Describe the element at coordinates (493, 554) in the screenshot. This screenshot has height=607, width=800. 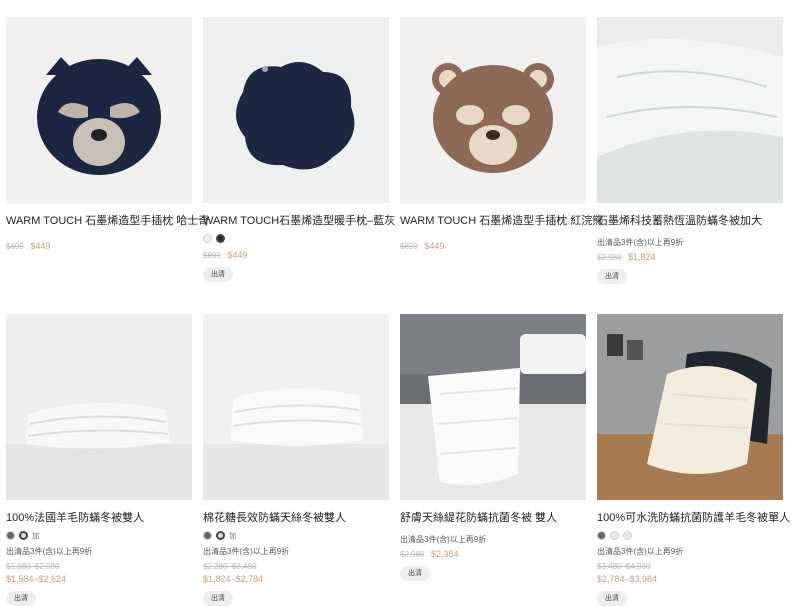
I see `product-prices: $2,980 $2,384` at that location.